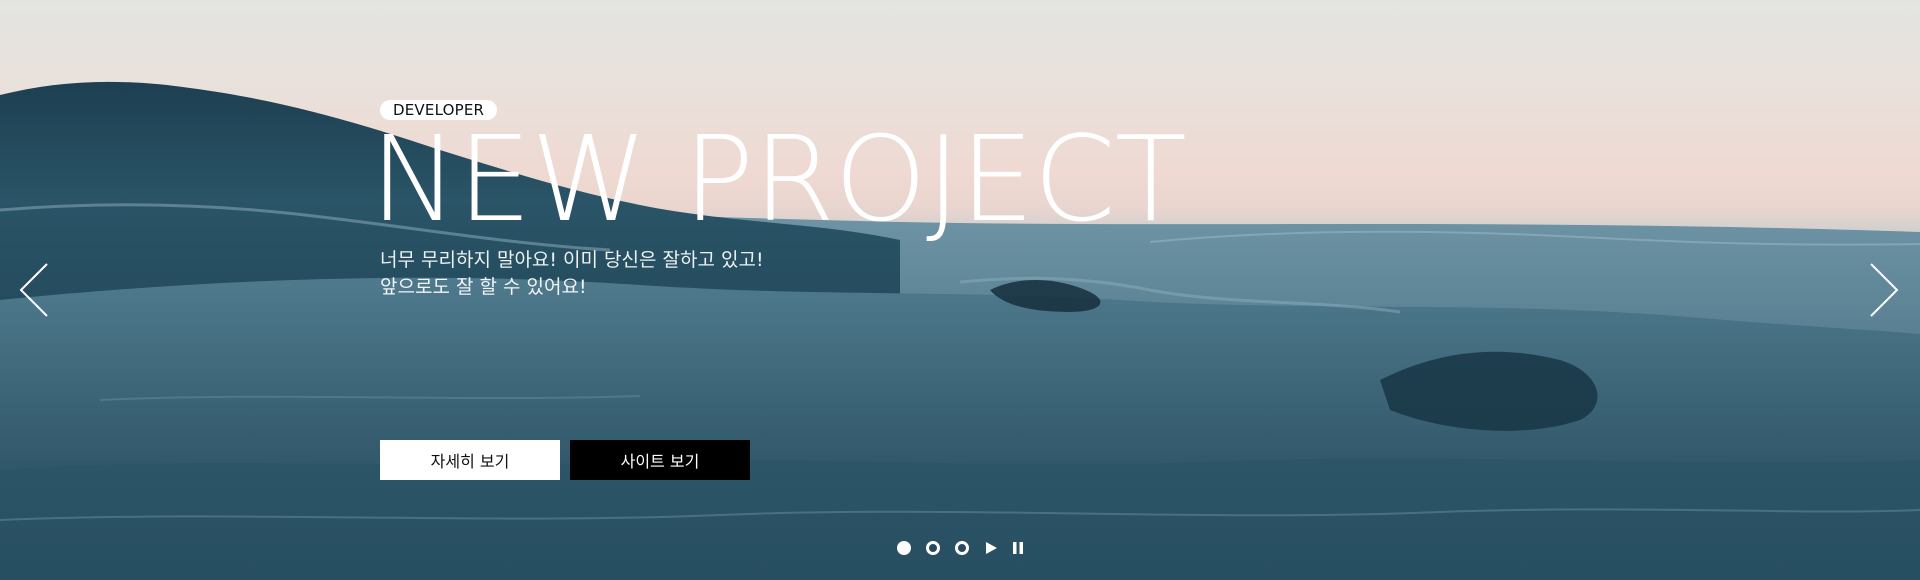  I want to click on pause-icon, so click(1018, 548).